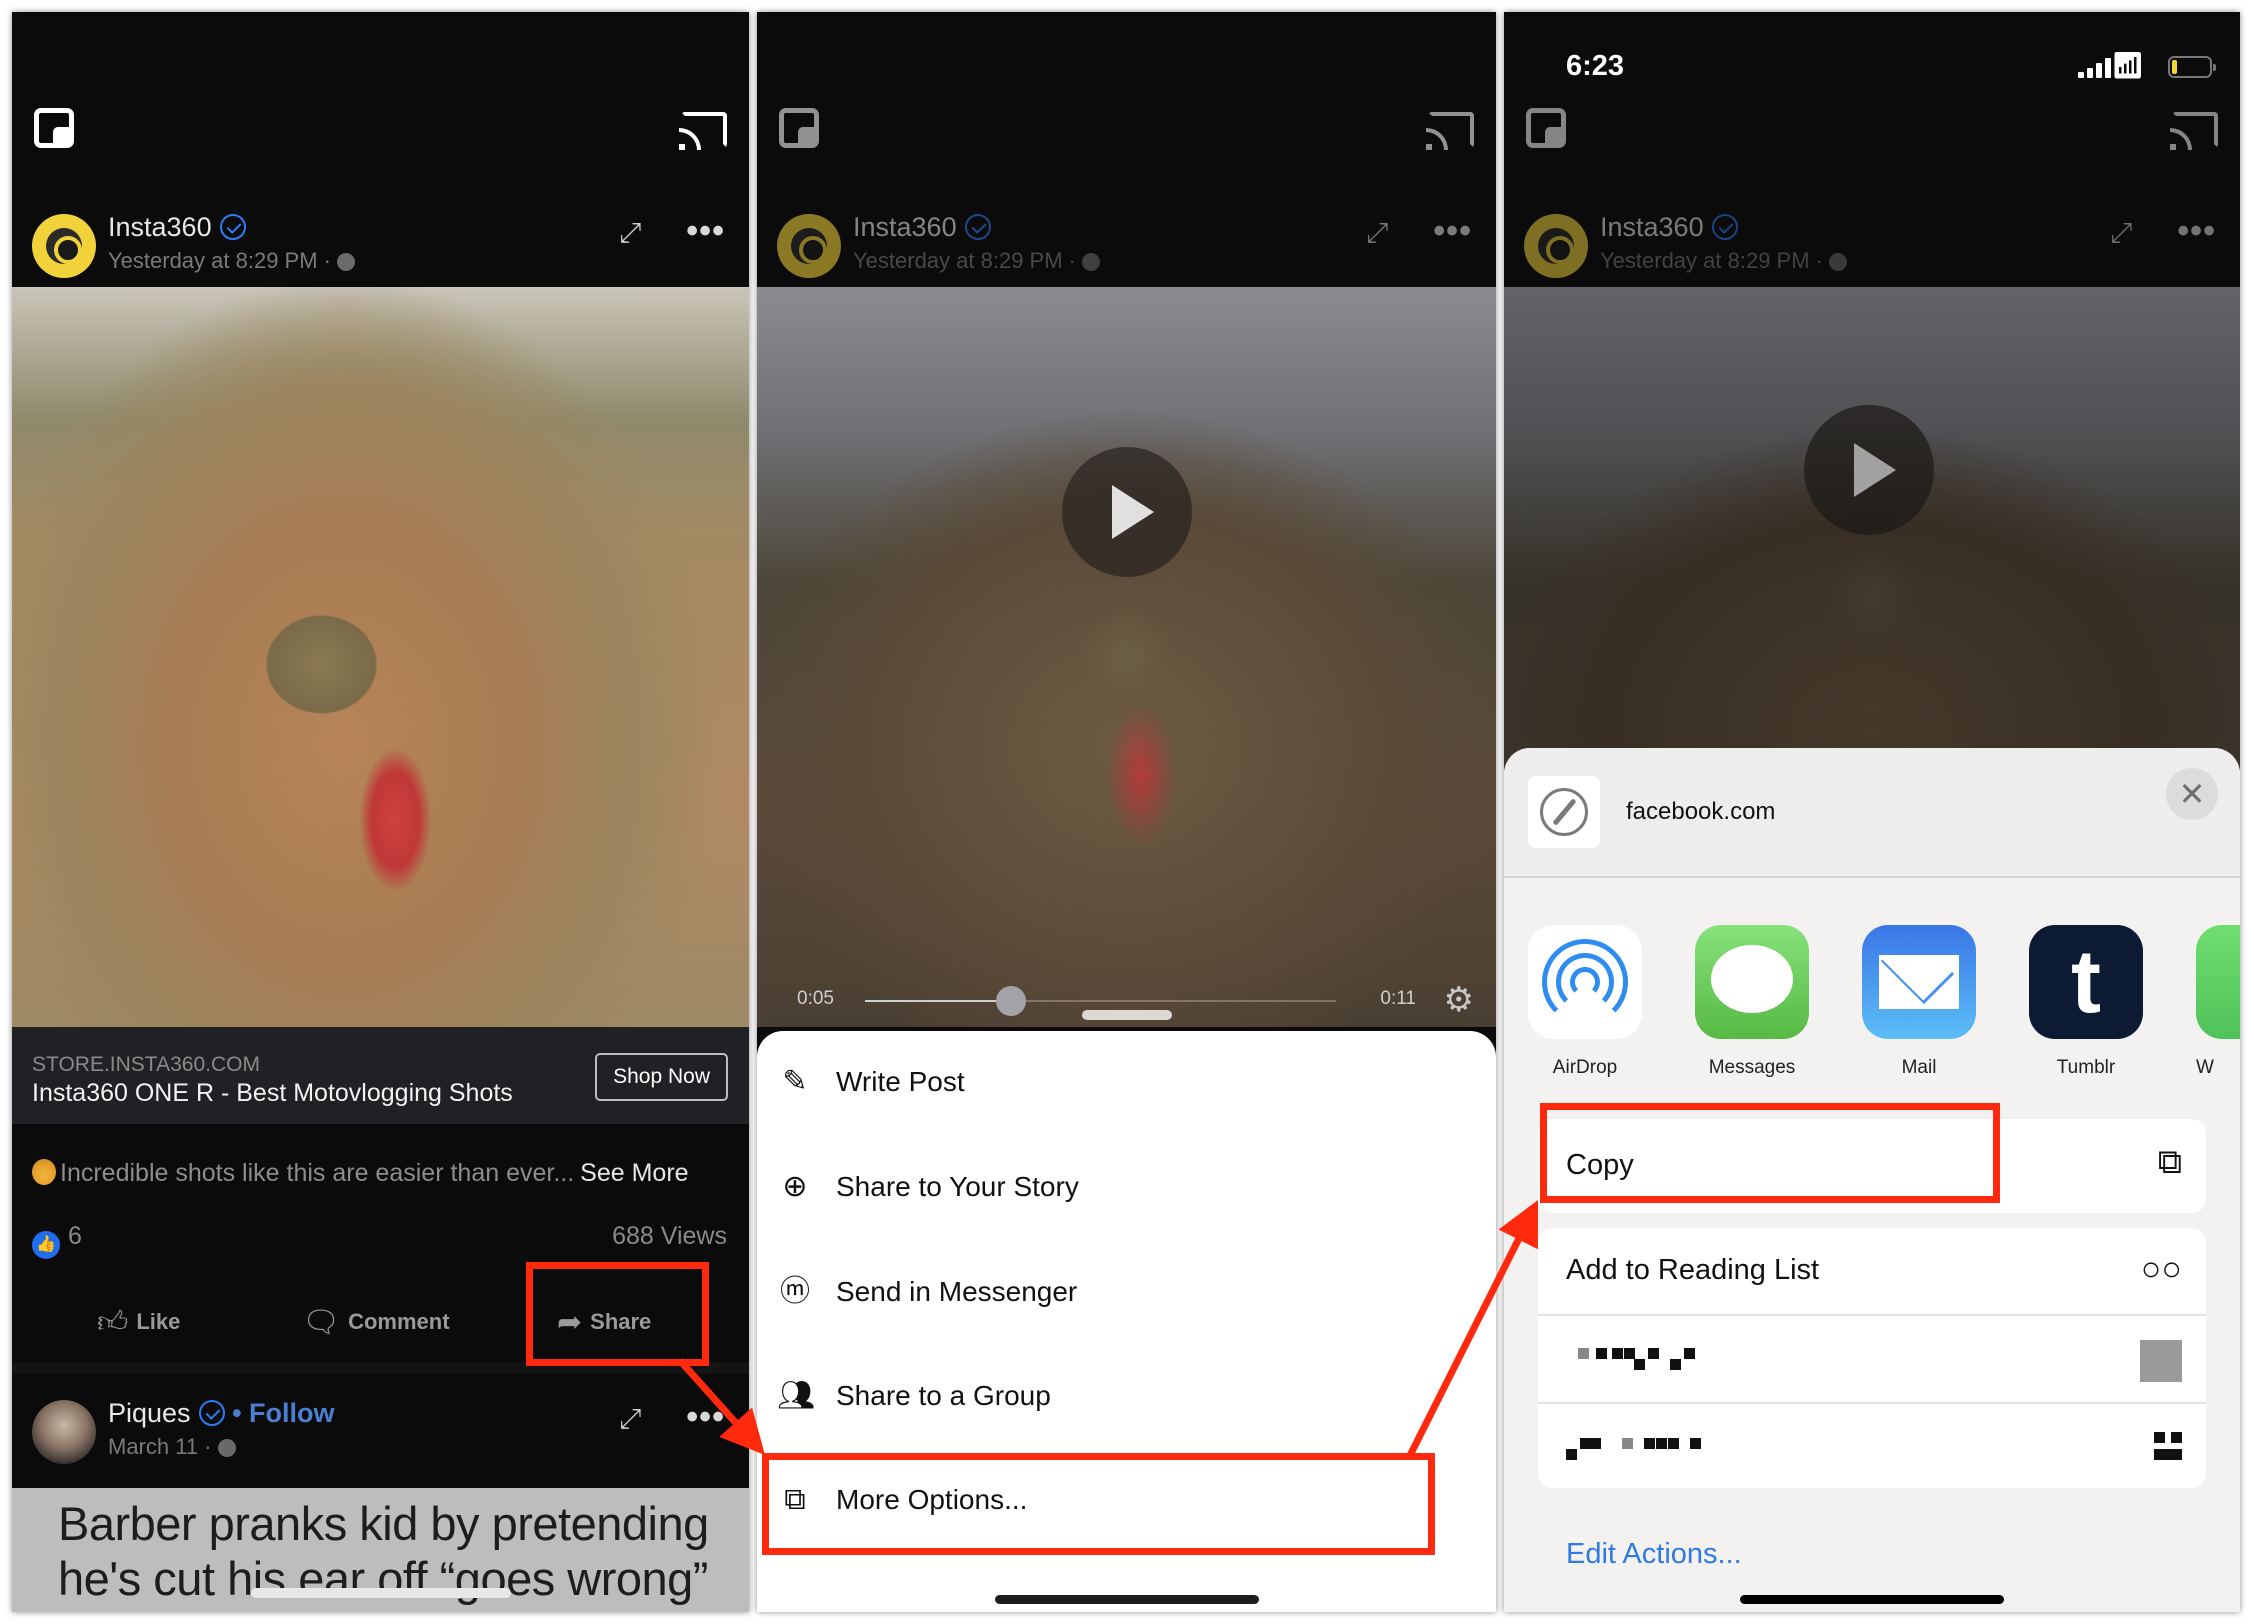 The width and height of the screenshot is (2254, 1624). I want to click on elapsed-time: 0:05, so click(815, 998).